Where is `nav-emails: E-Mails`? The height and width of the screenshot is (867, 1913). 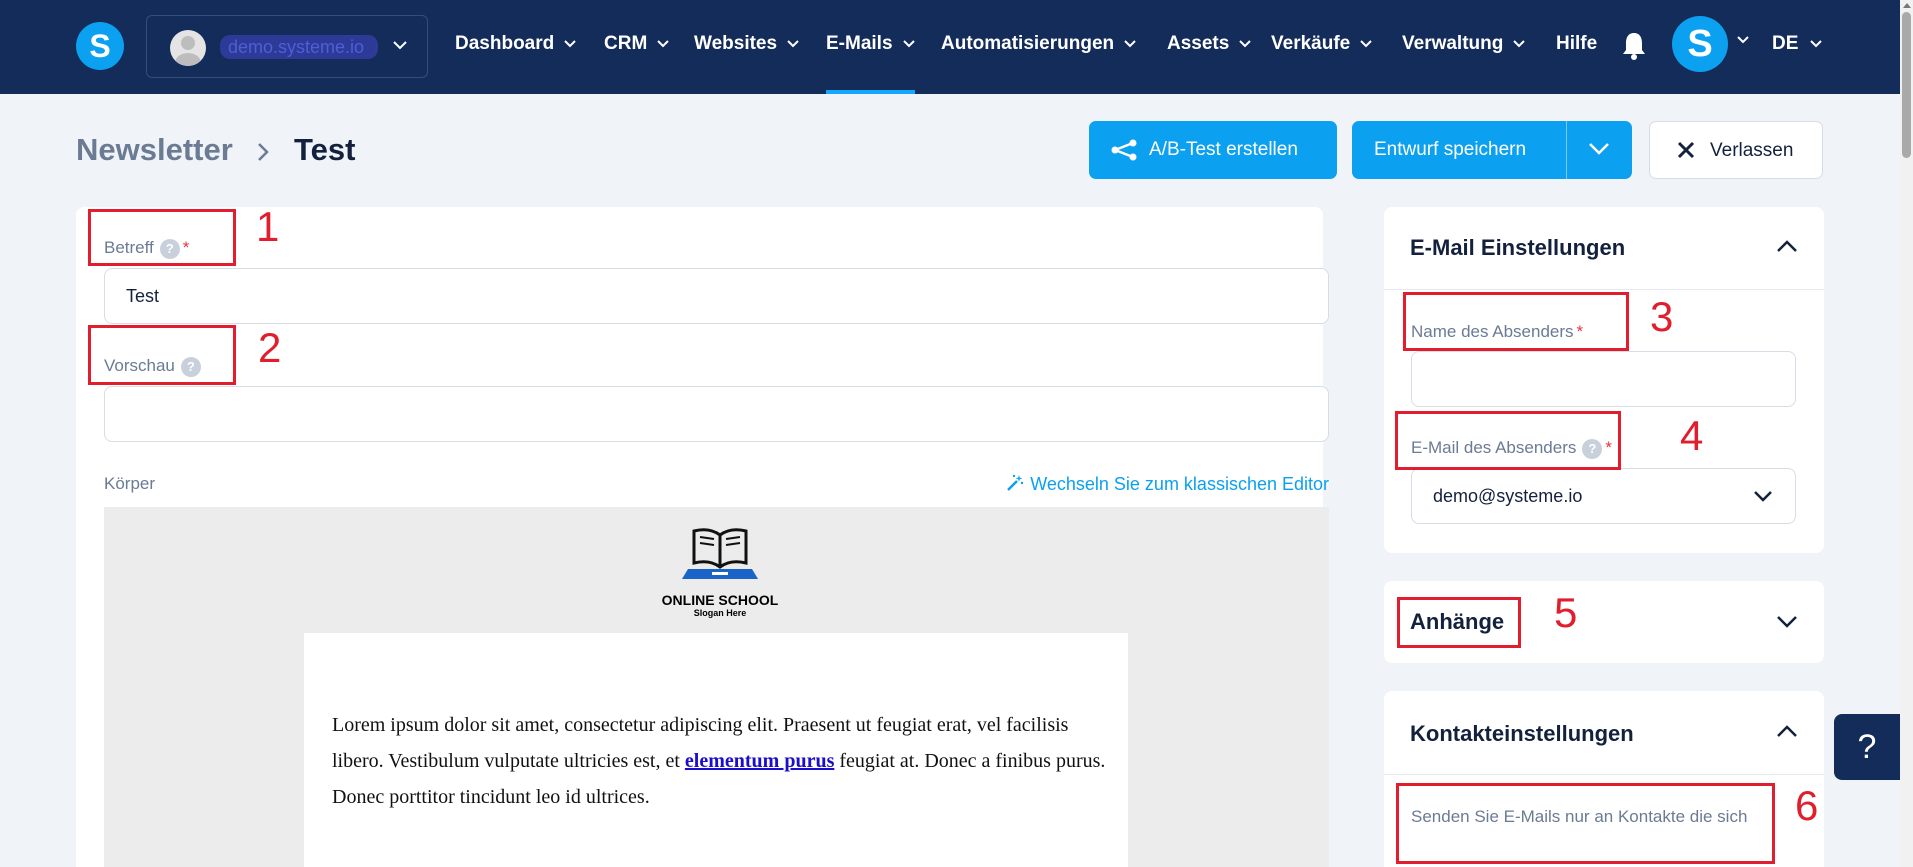
nav-emails: E-Mails is located at coordinates (870, 47).